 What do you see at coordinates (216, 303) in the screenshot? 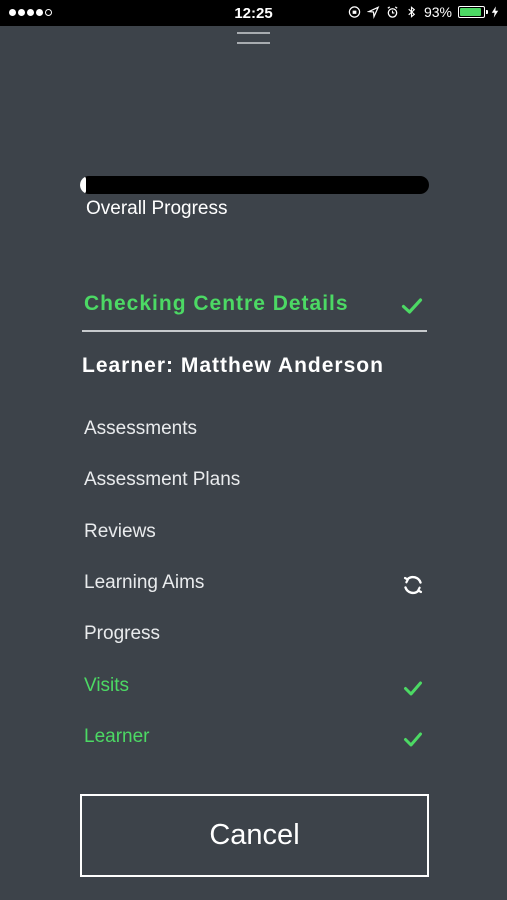
I see `section-title: Checking Centre Details` at bounding box center [216, 303].